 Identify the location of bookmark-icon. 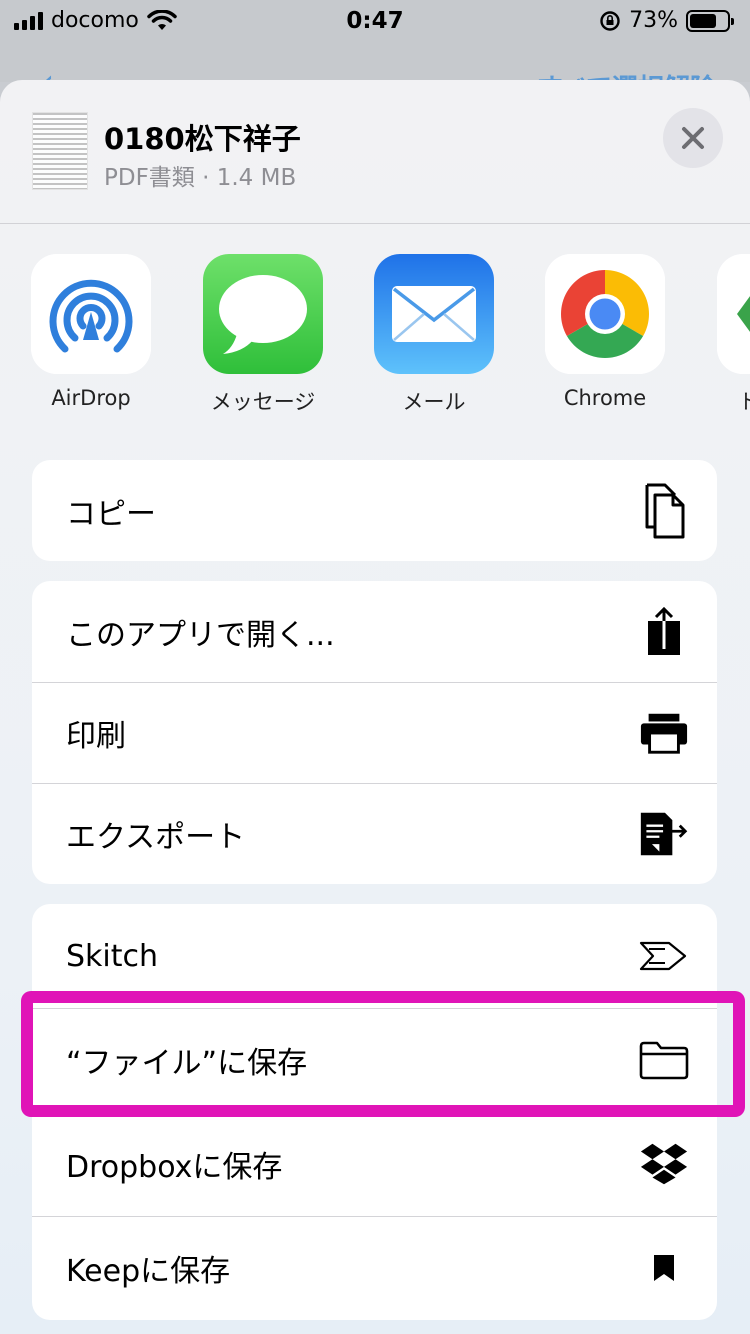
(664, 1268).